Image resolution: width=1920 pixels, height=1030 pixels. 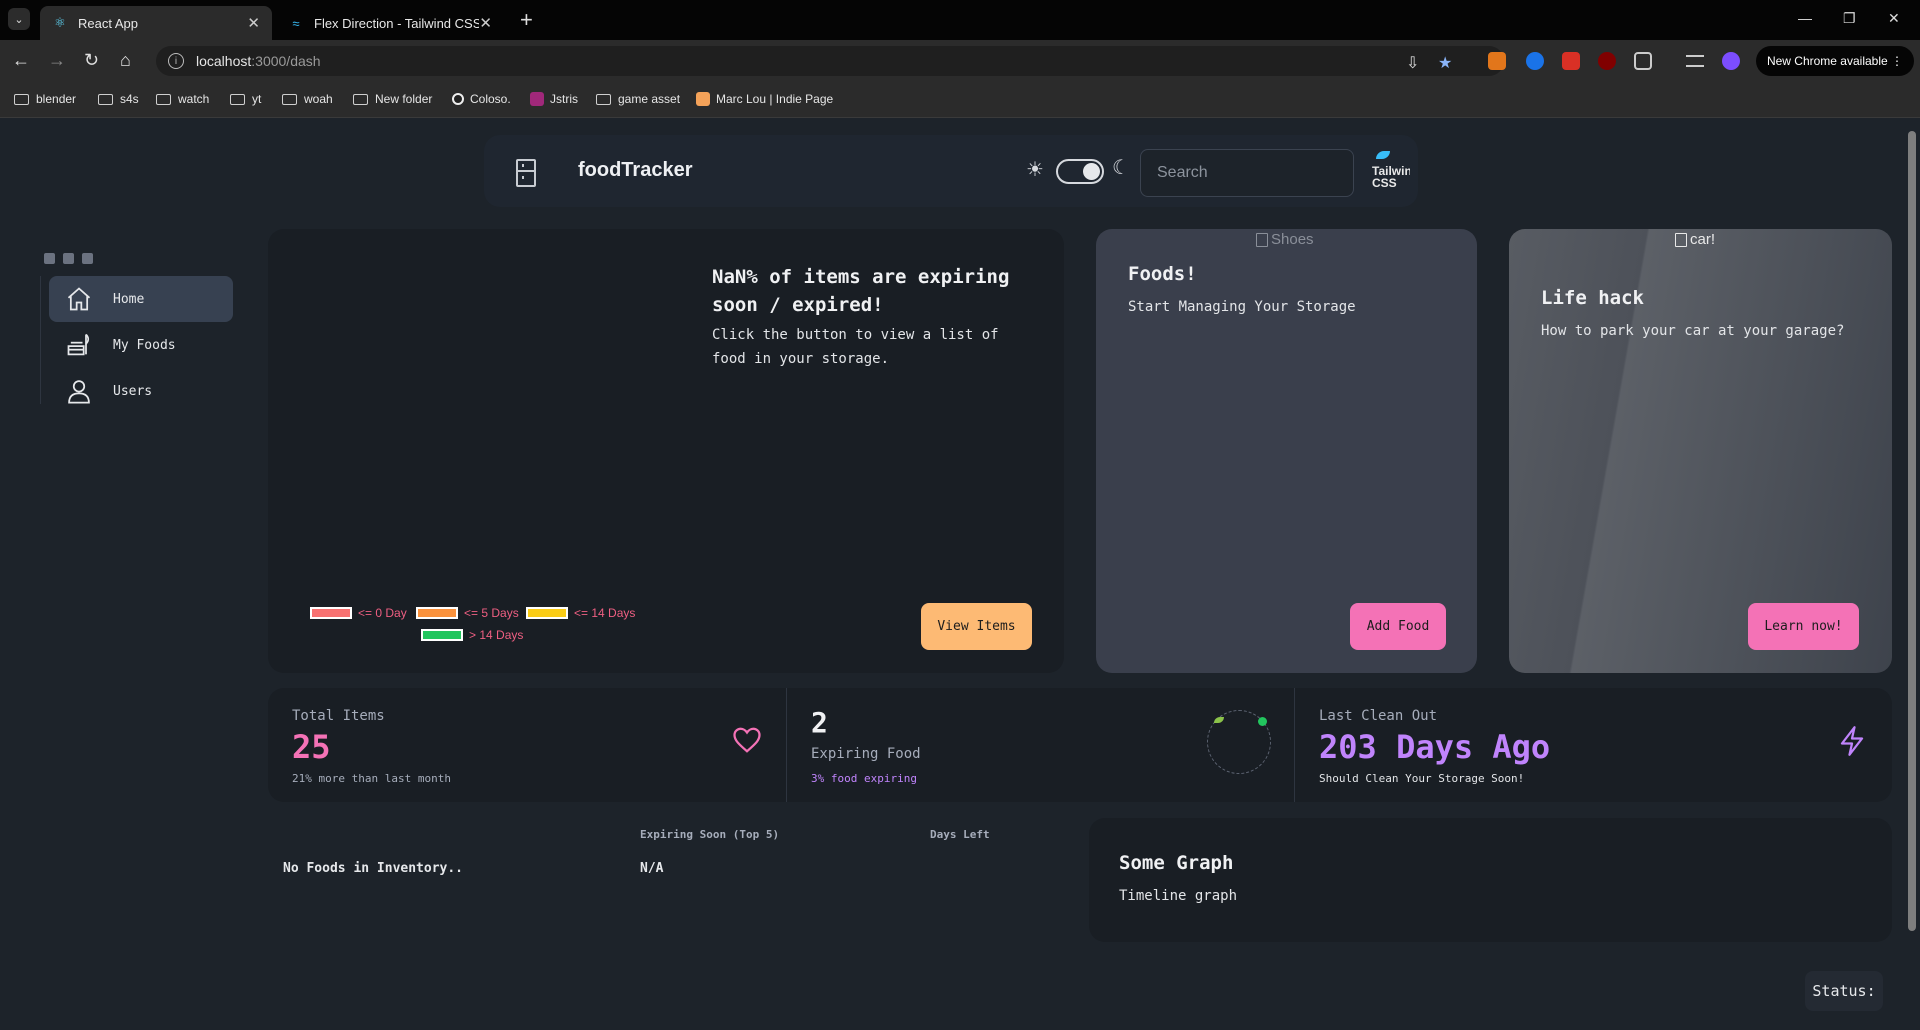 I want to click on bookmark-label: Marc Lou | Indie Page, so click(x=775, y=99).